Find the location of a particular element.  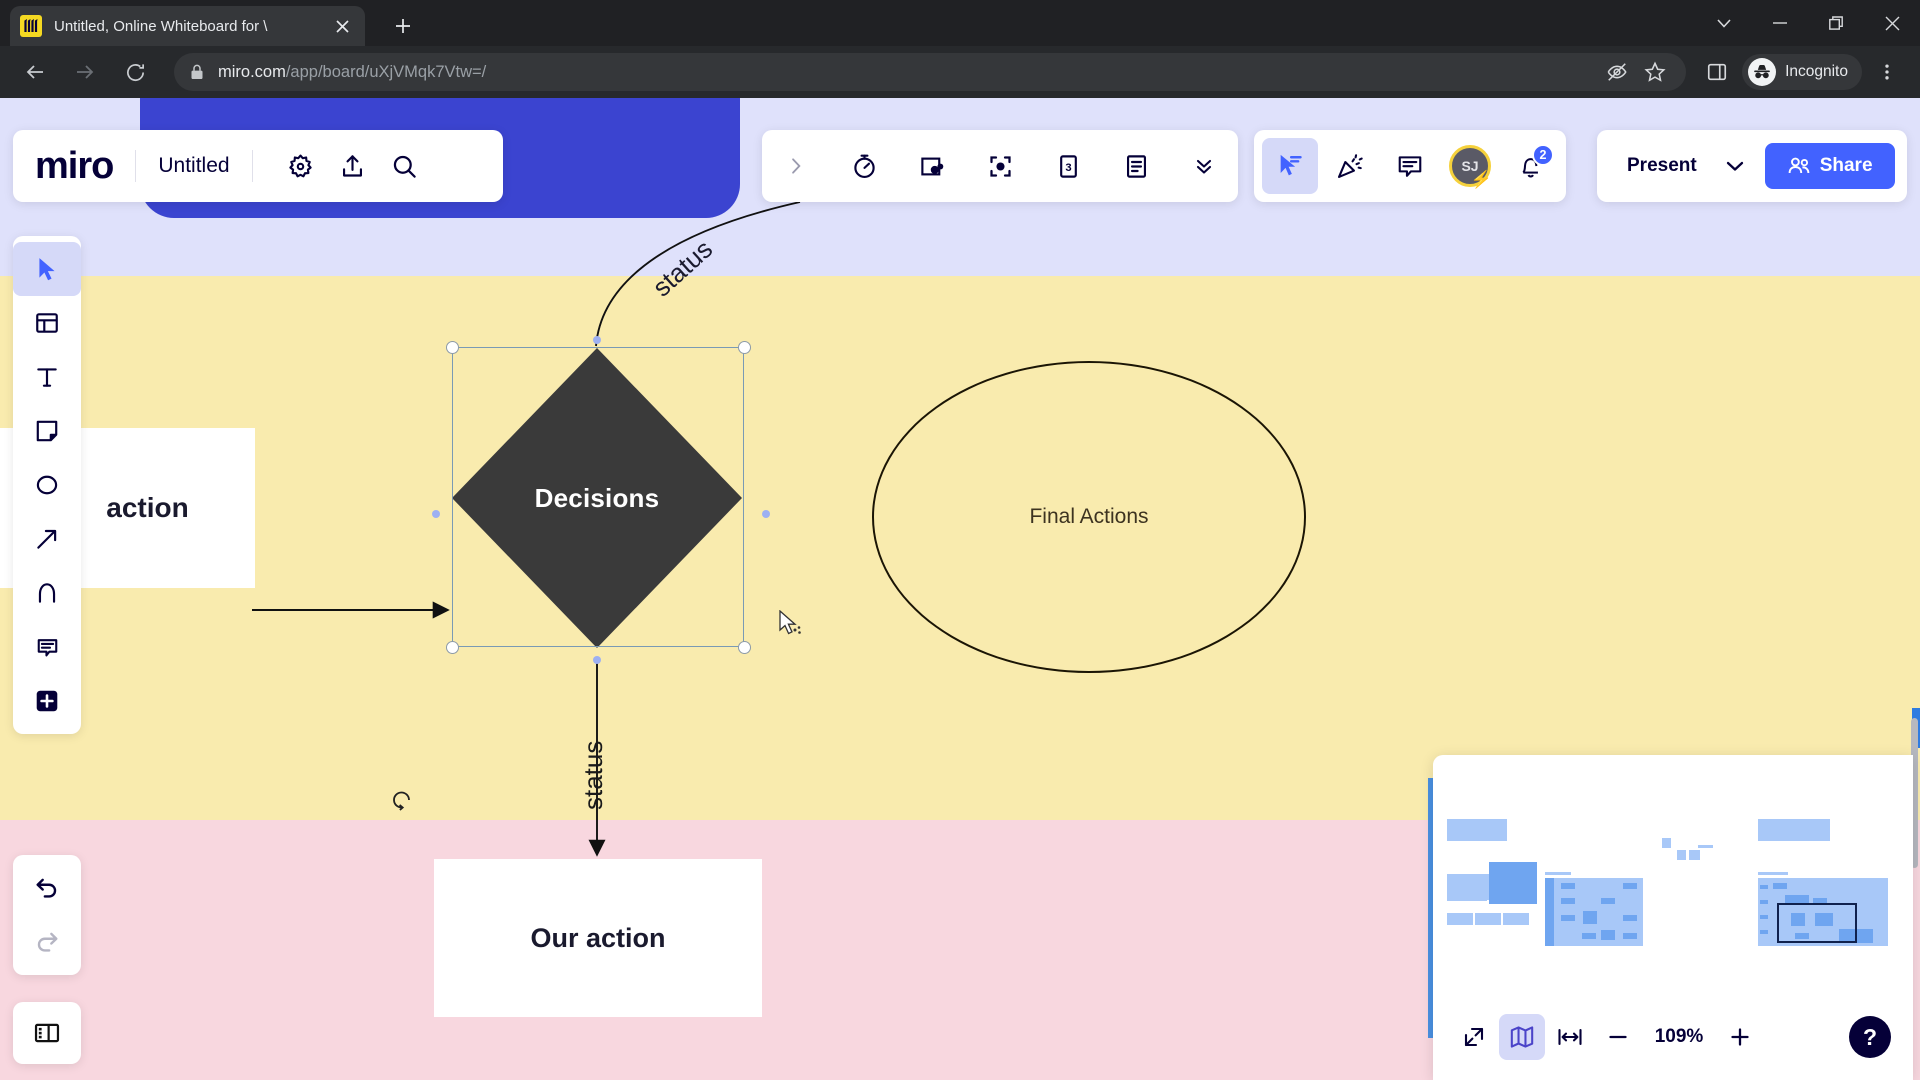

miro-collaboration-toolbar: SJ ⚡ 2 is located at coordinates (1410, 166).